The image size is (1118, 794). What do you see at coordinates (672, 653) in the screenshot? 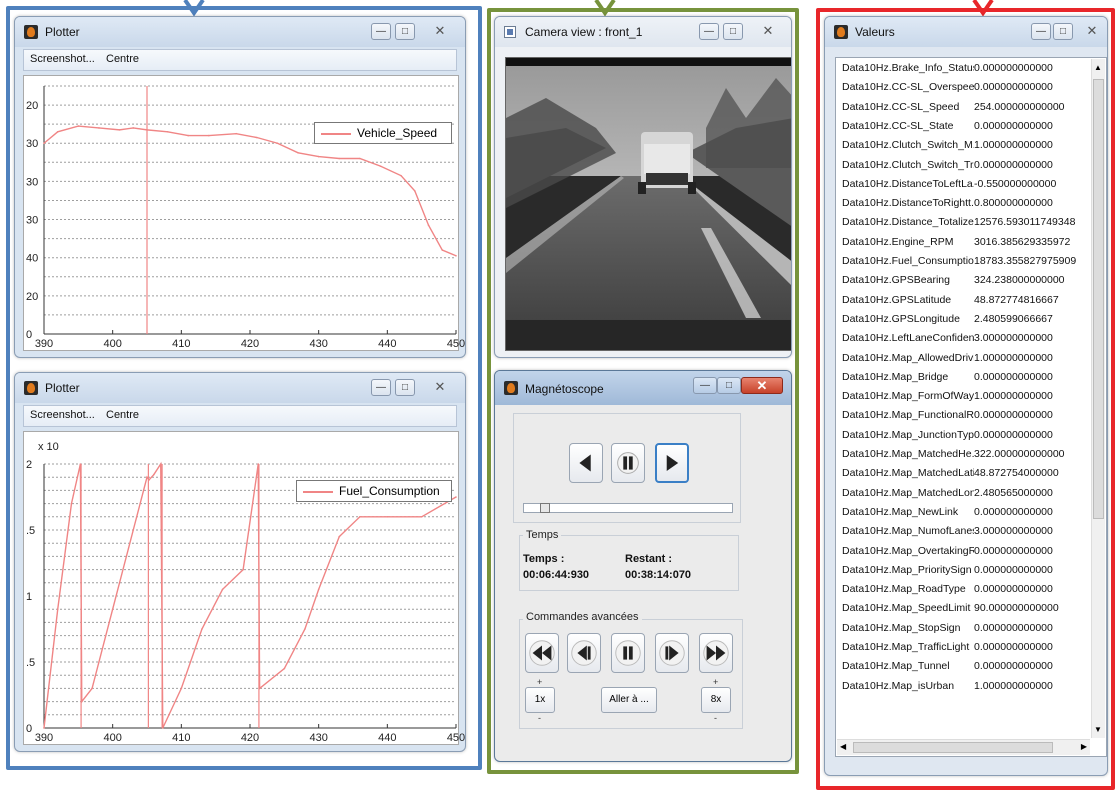
I see `step-forward-slow-button` at bounding box center [672, 653].